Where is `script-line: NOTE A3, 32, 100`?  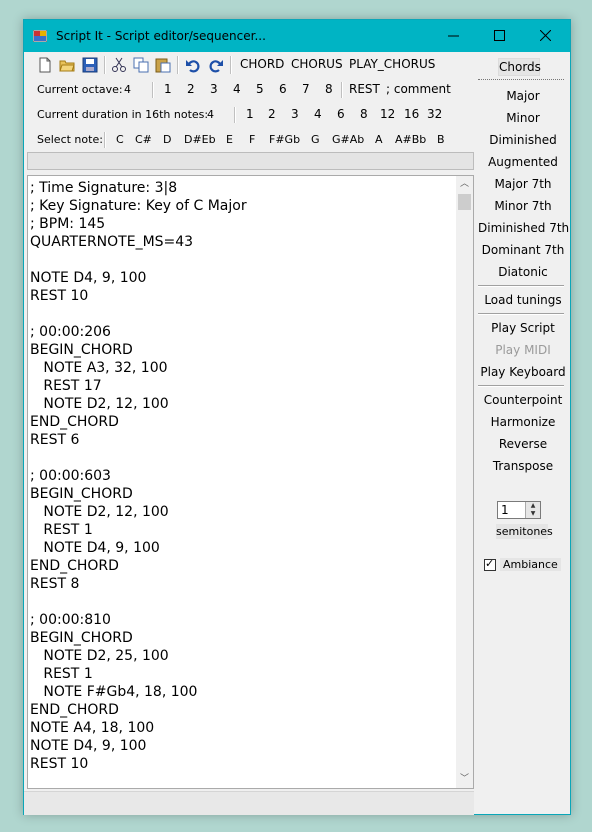
script-line: NOTE A3, 32, 100 is located at coordinates (243, 368).